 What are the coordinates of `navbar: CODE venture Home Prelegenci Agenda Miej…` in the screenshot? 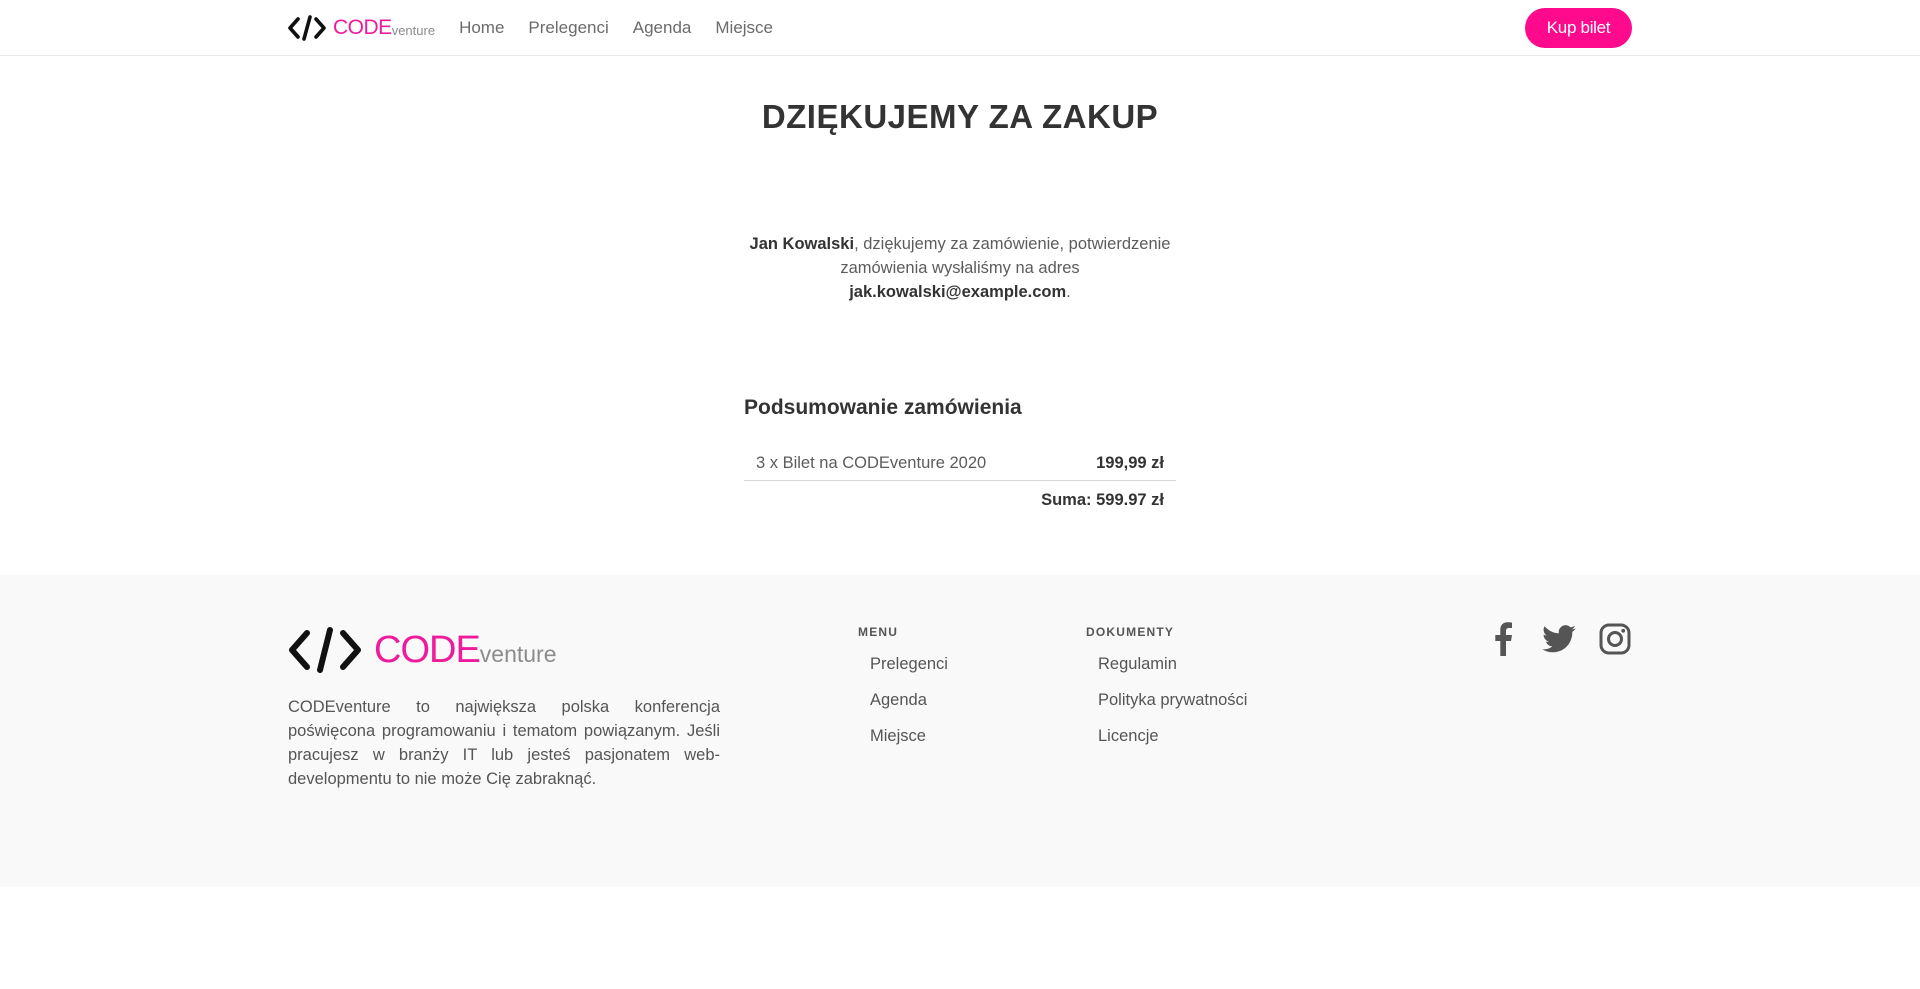 It's located at (960, 28).